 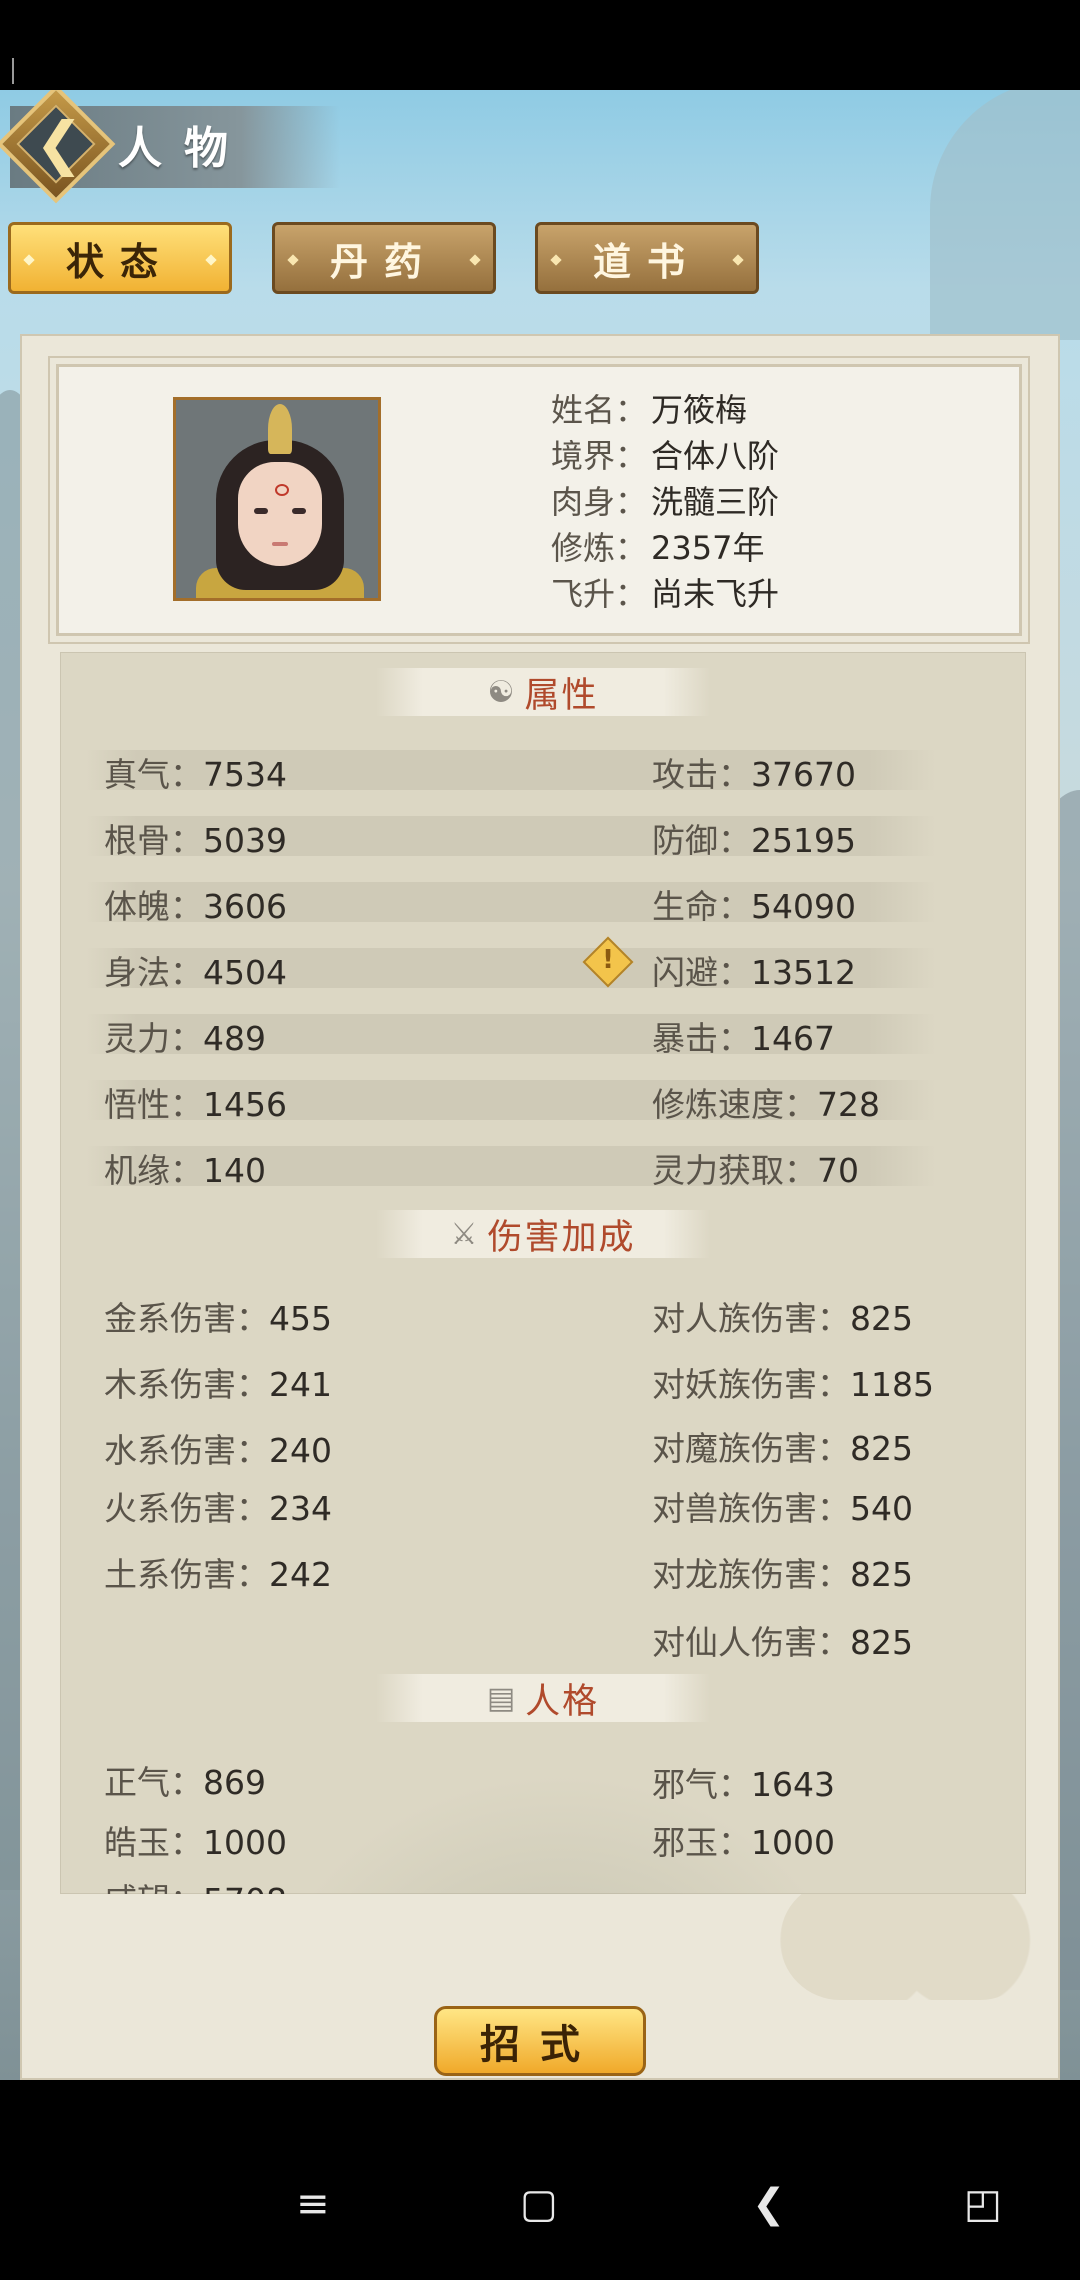 What do you see at coordinates (708, 548) in the screenshot?
I see `info-value: 2357年` at bounding box center [708, 548].